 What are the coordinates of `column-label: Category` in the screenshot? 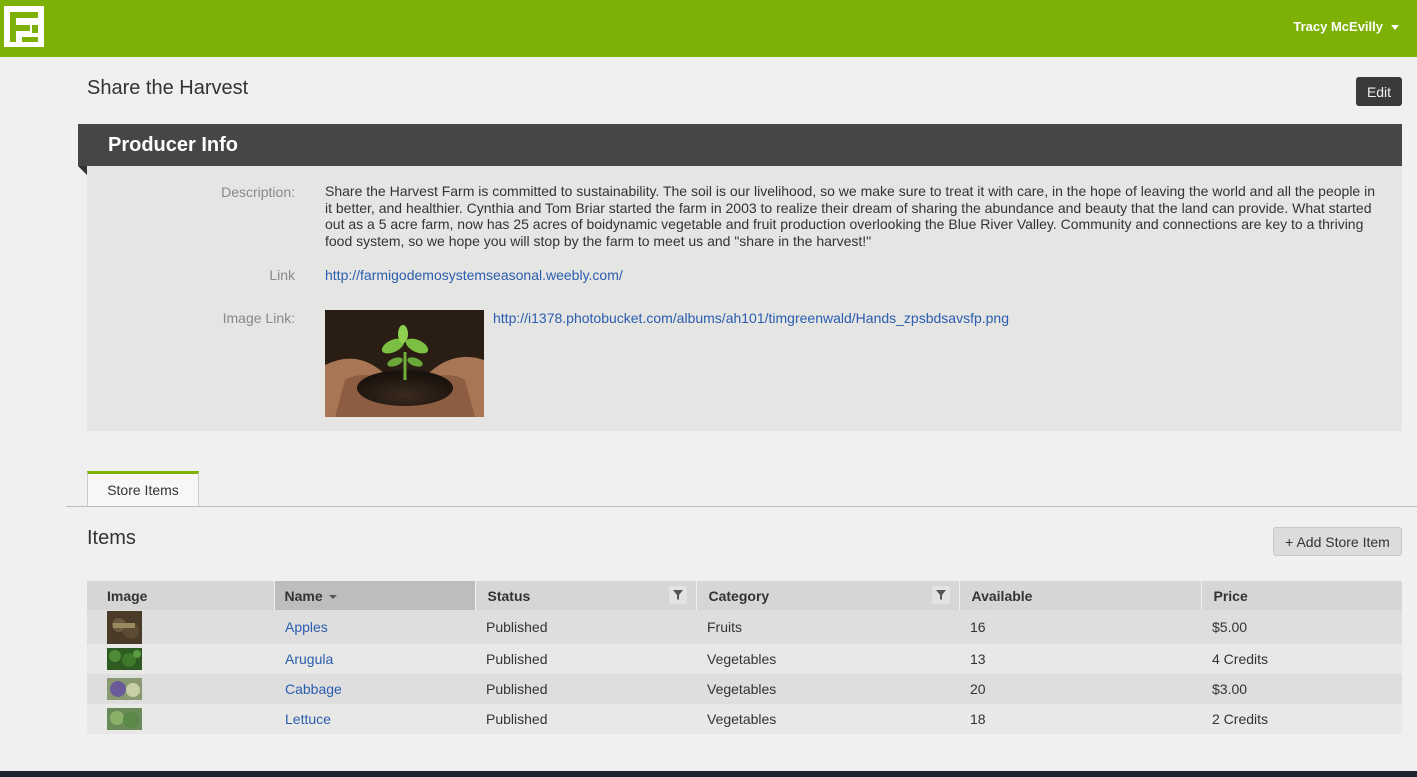 It's located at (739, 595).